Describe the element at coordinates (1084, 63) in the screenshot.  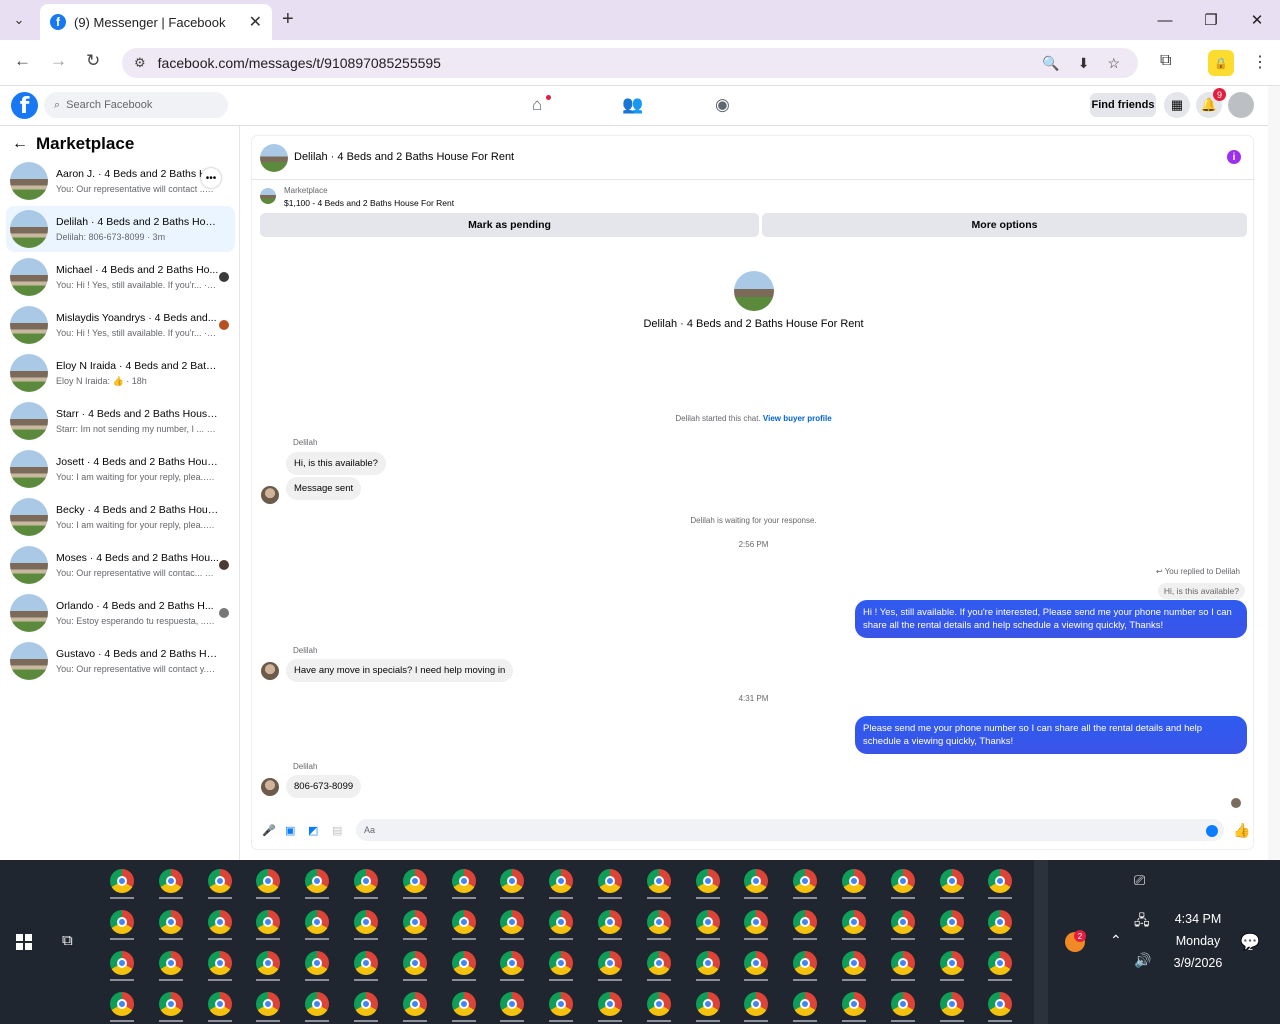
I see `install-app-icon: ⬇` at that location.